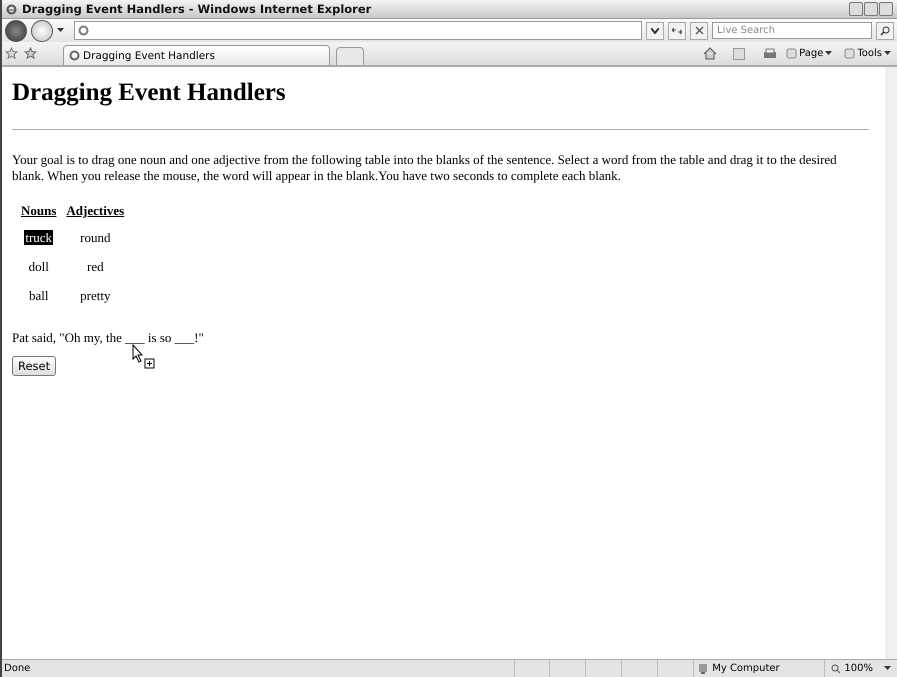 The height and width of the screenshot is (677, 897). What do you see at coordinates (792, 30) in the screenshot?
I see `search-field: Live Search` at bounding box center [792, 30].